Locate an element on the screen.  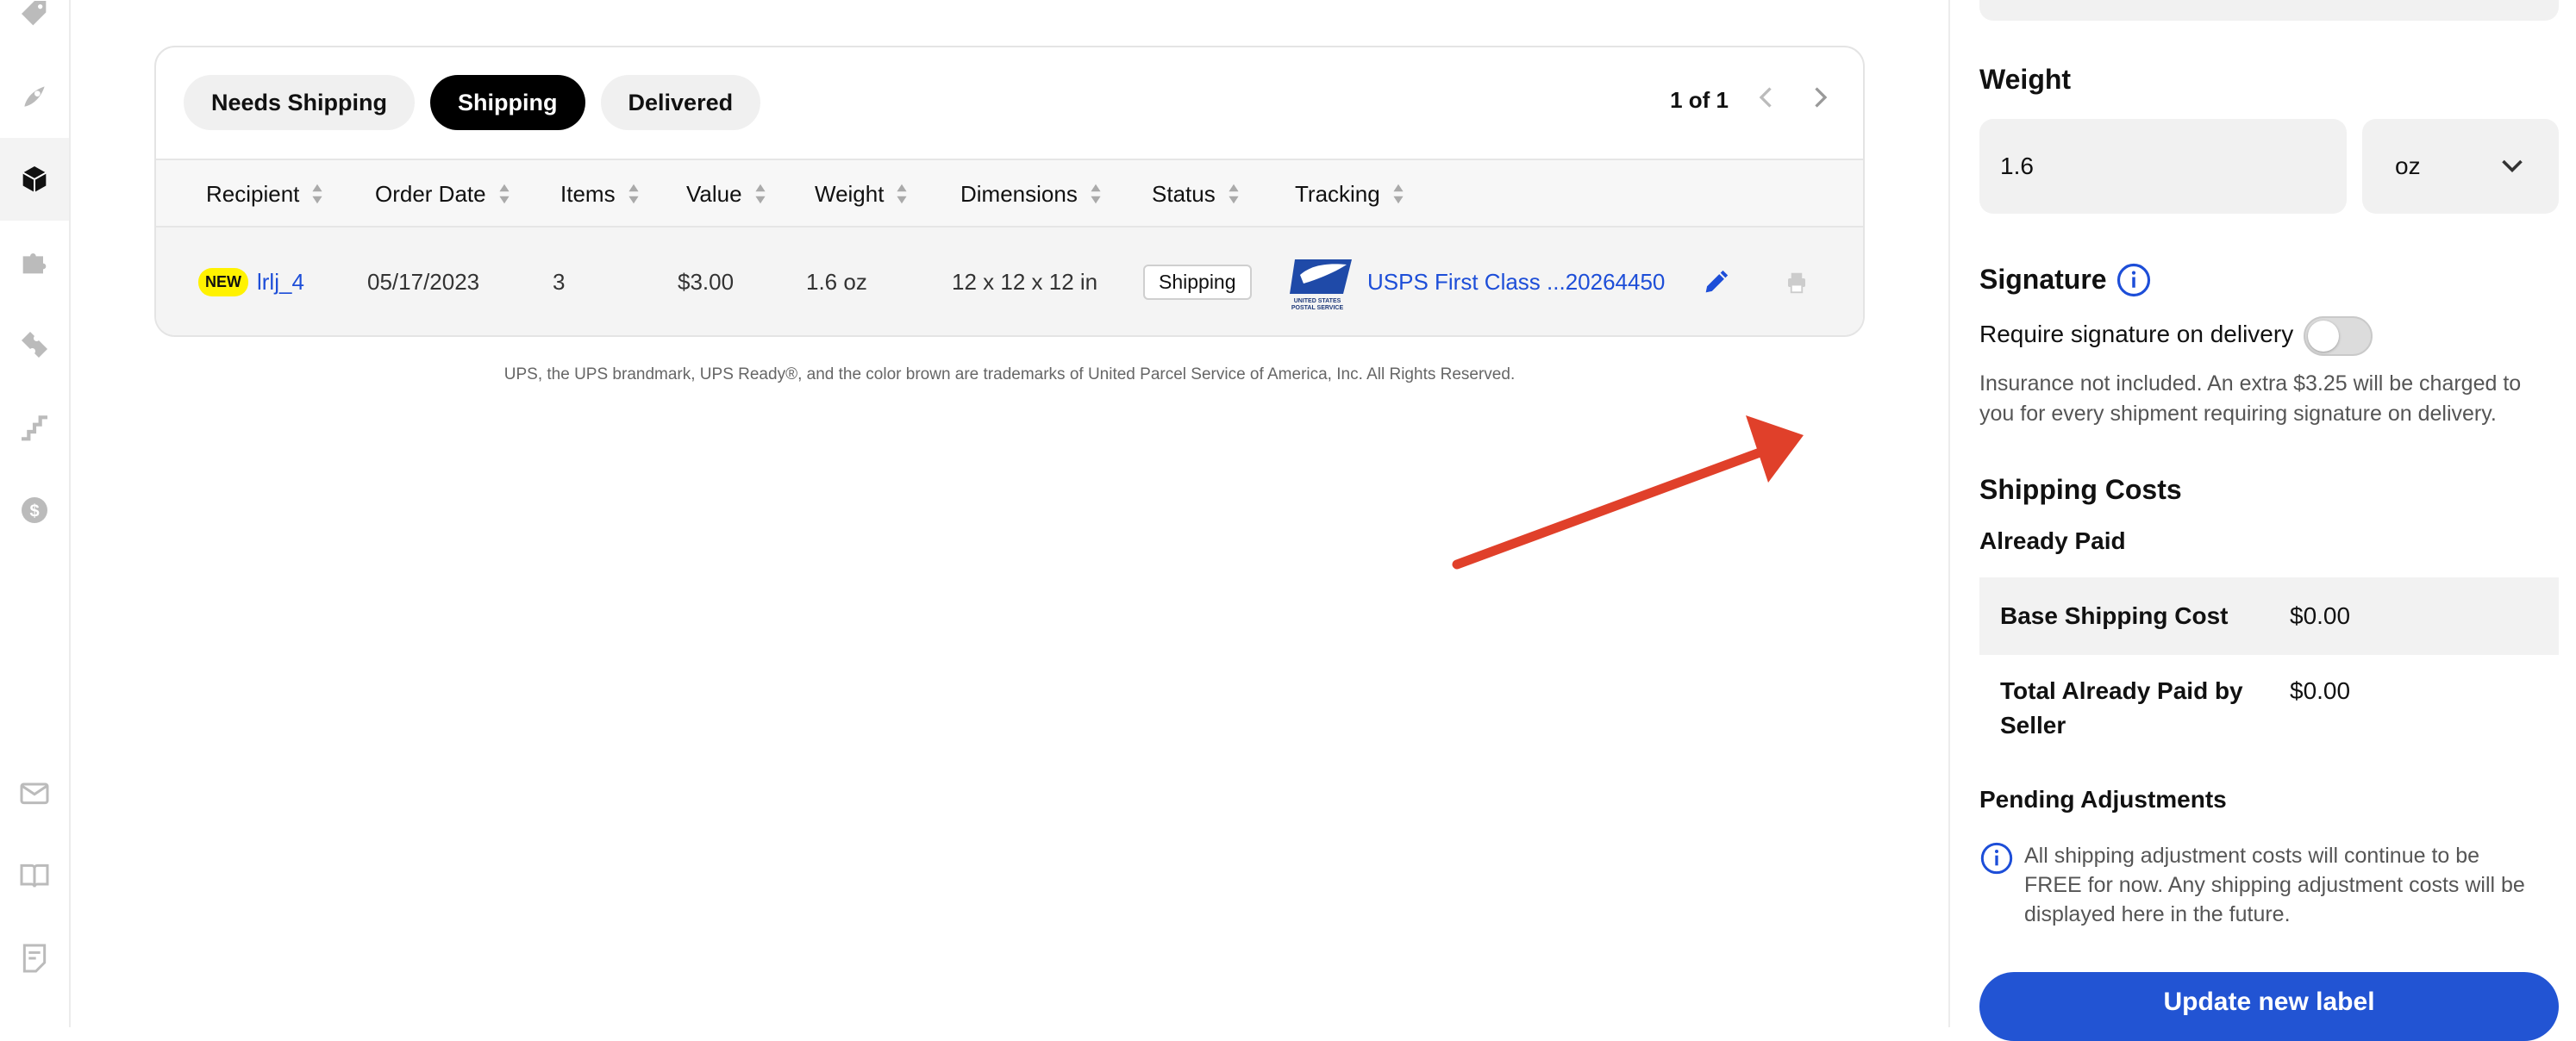
ticket-icon is located at coordinates (34, 344).